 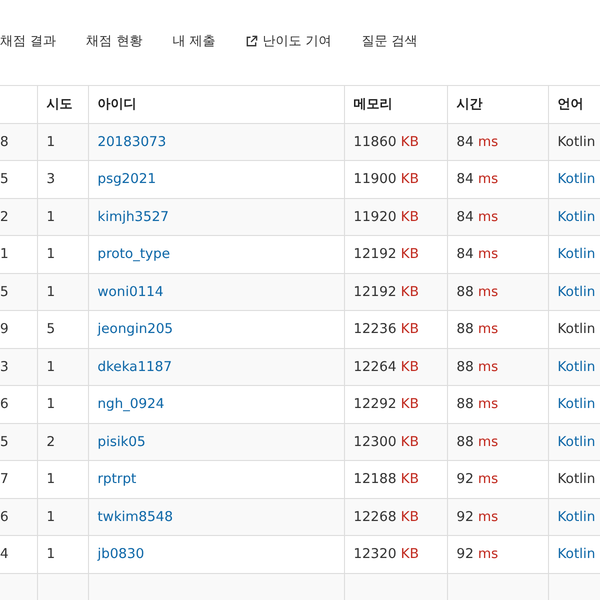 I want to click on table-cell: 11920 KB, so click(x=395, y=217).